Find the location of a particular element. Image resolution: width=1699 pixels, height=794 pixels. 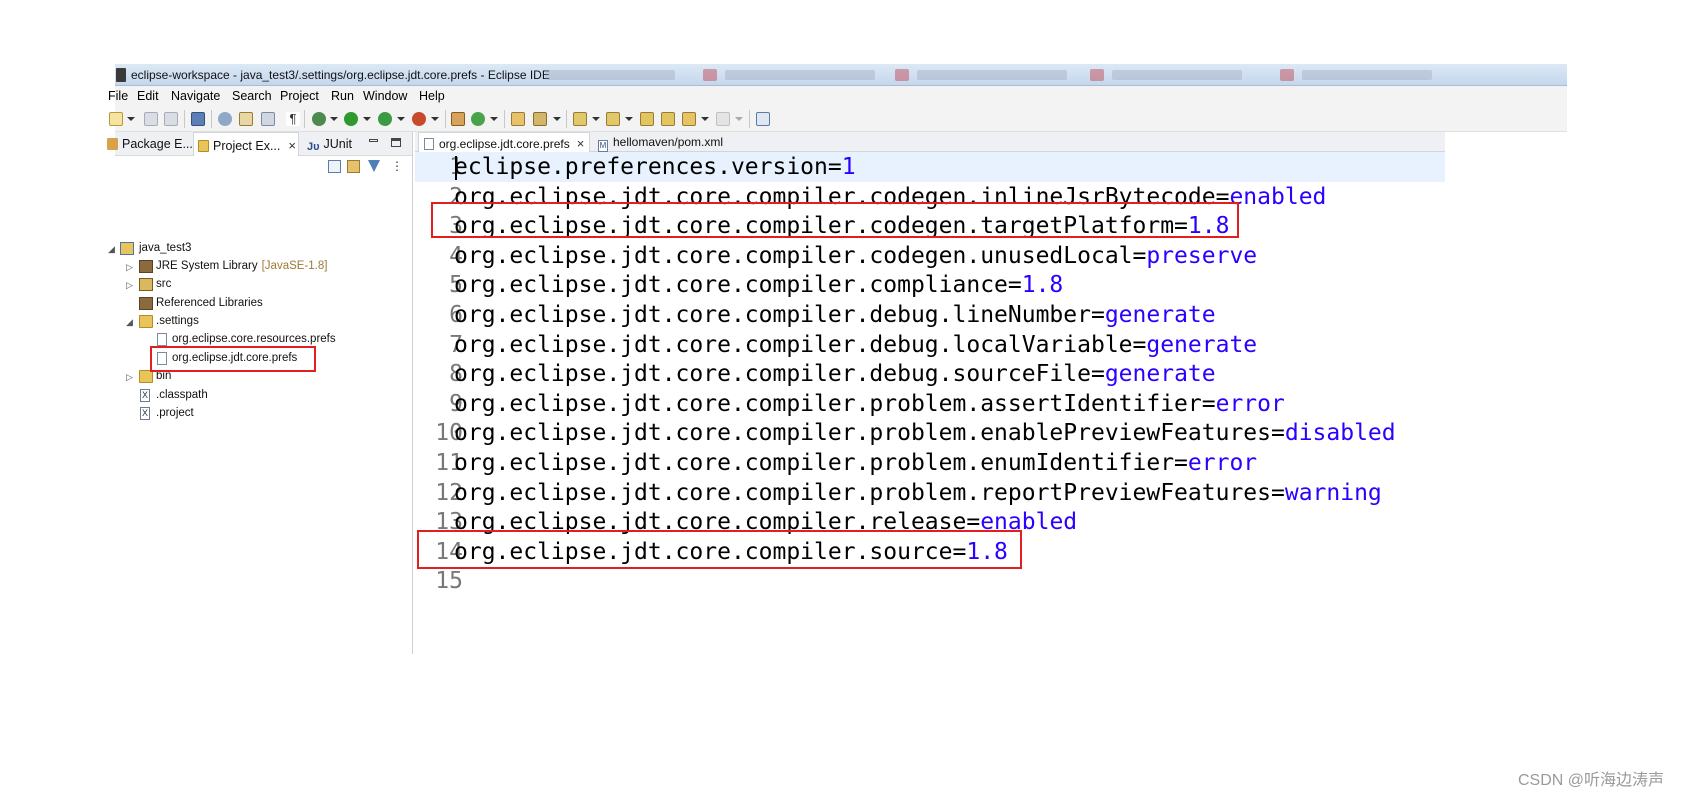

background-tab-icon is located at coordinates (902, 75).